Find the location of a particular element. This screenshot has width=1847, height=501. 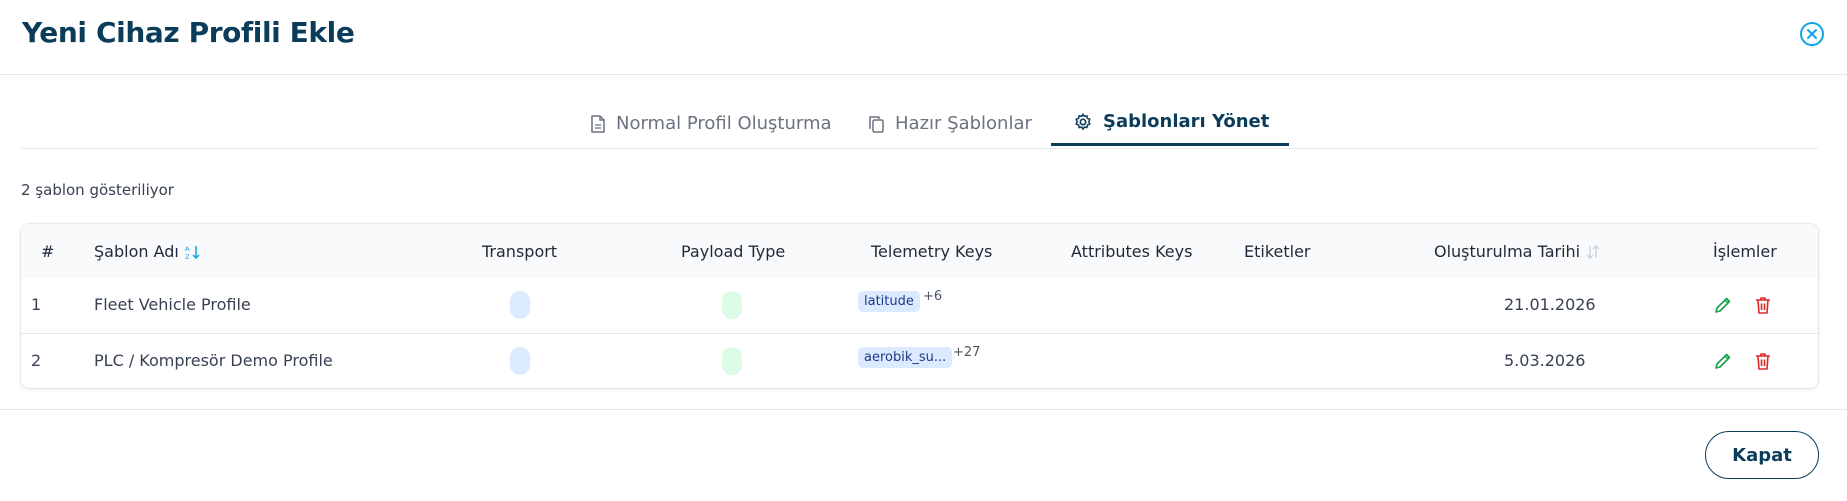

svg-text: Z is located at coordinates (187, 256).